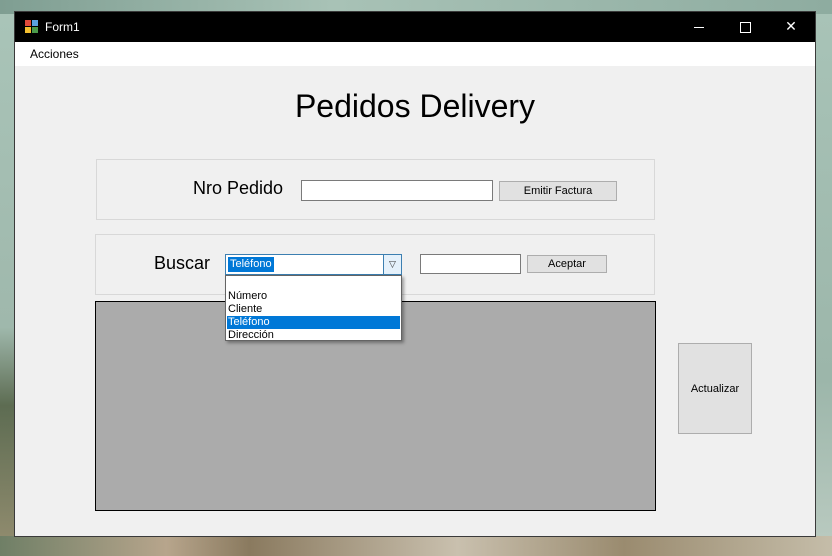  I want to click on desktop-wallpaper-right, so click(824, 275).